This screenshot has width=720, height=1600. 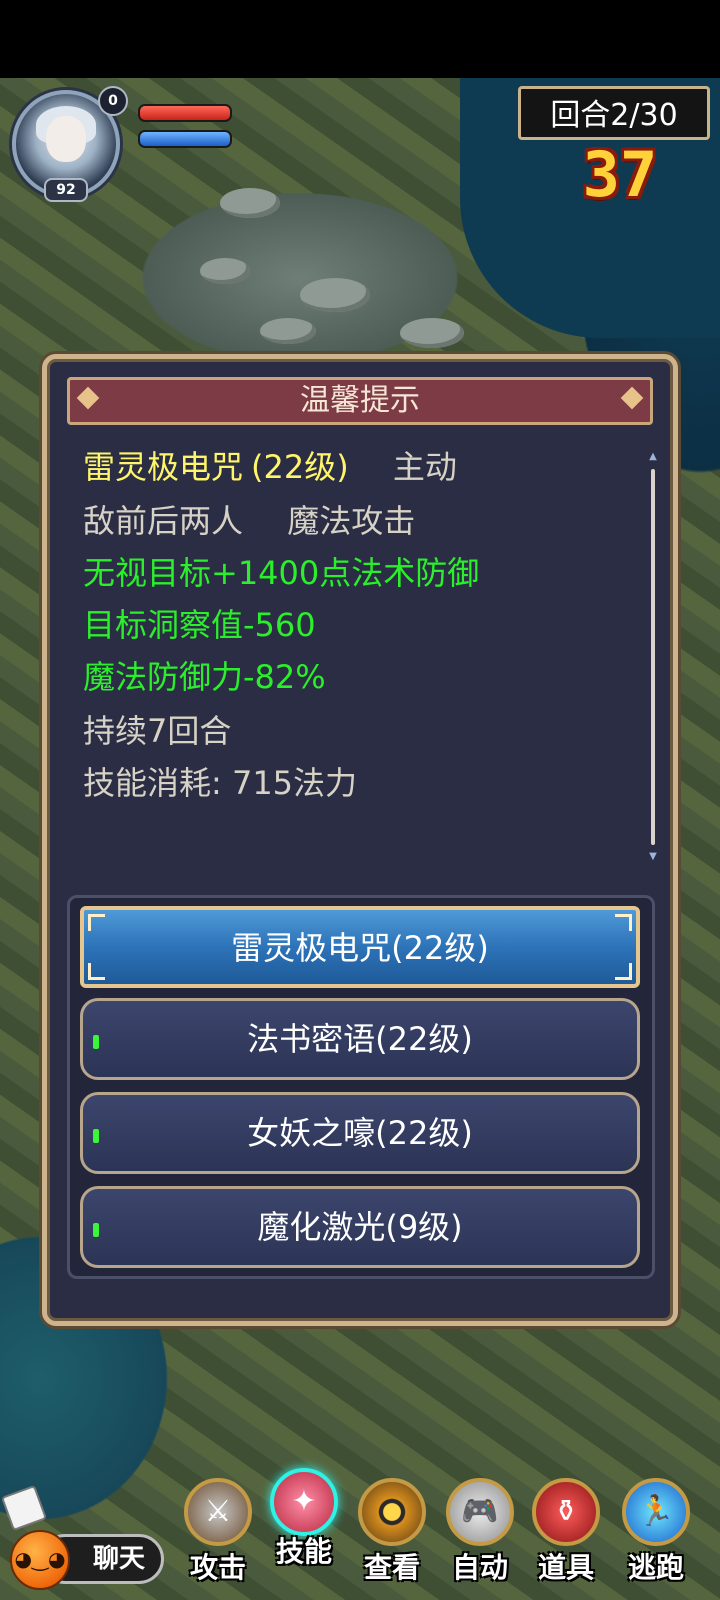 I want to click on inspect-button: 查看, so click(x=392, y=1536).